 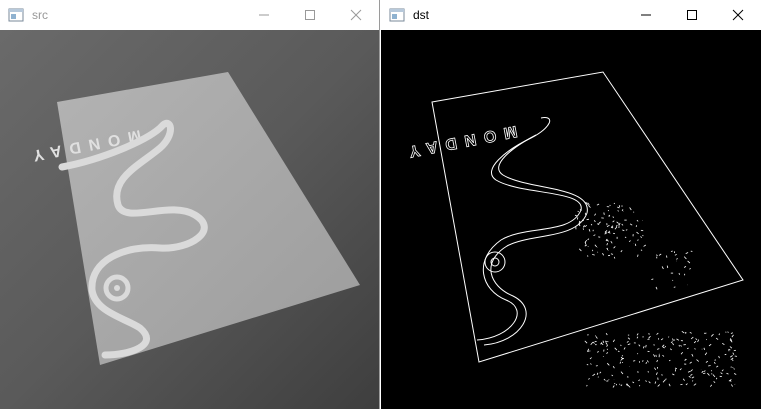 What do you see at coordinates (421, 15) in the screenshot?
I see `window-title: dst` at bounding box center [421, 15].